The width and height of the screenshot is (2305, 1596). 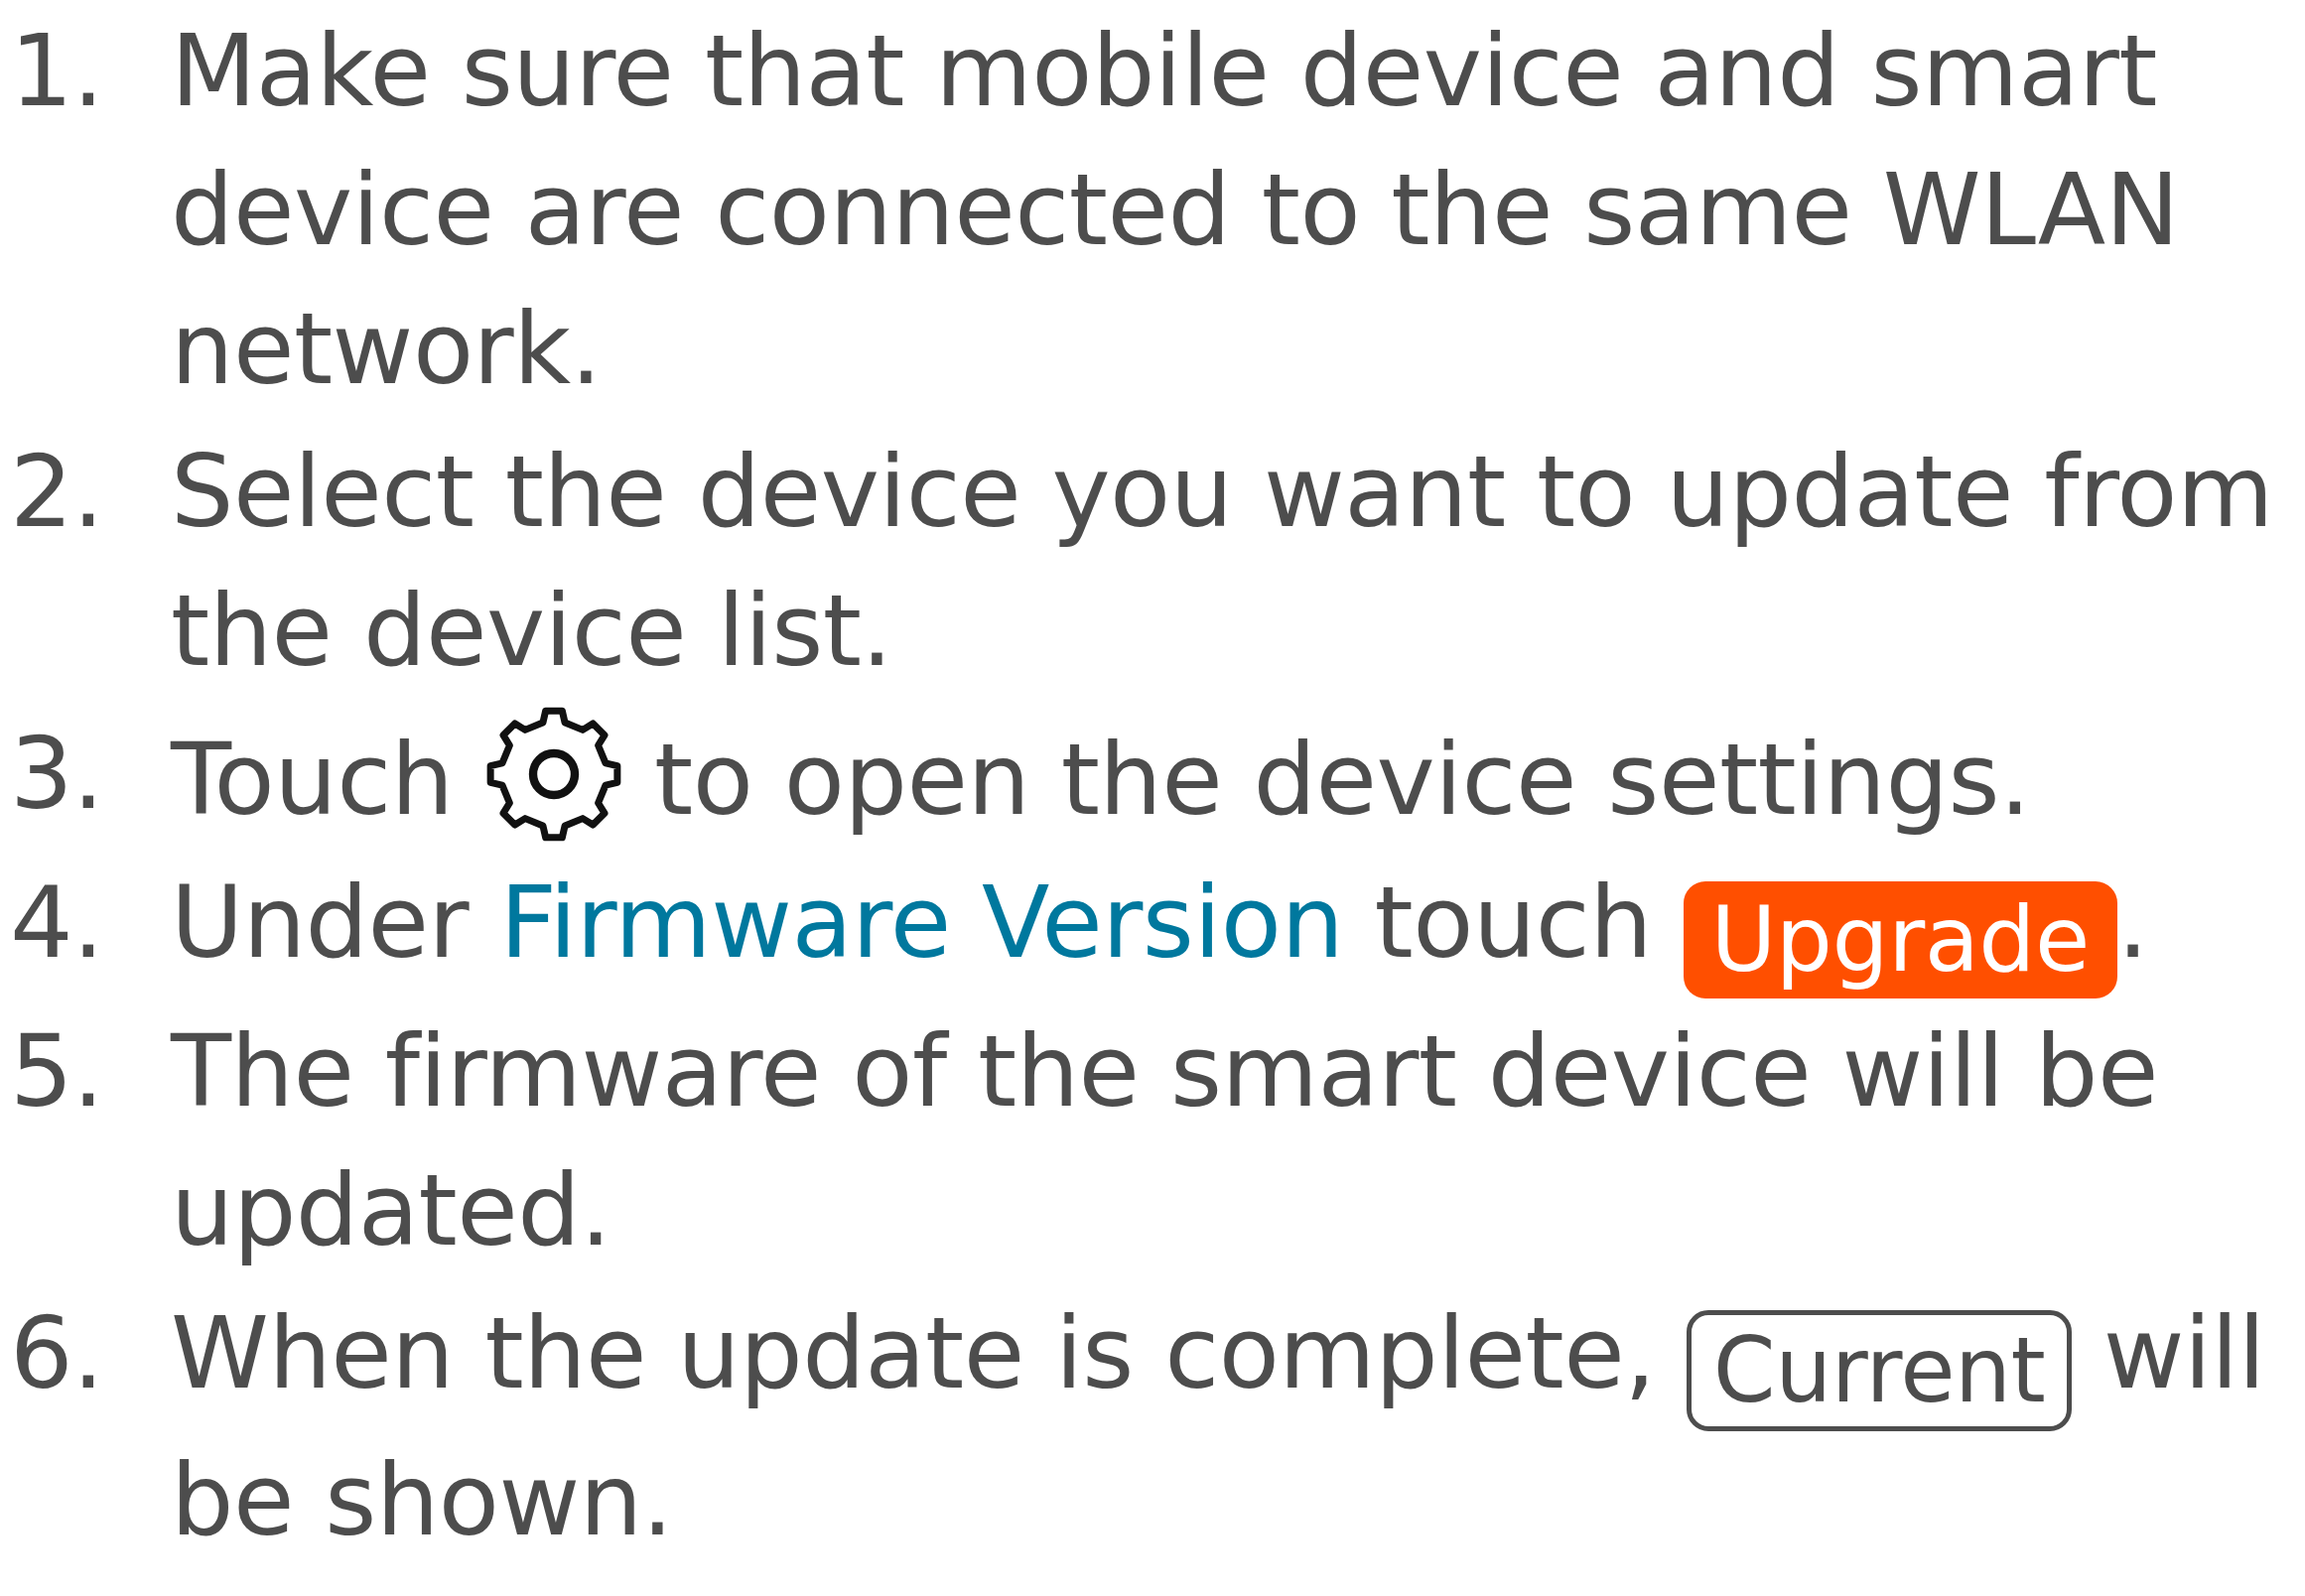 What do you see at coordinates (57, 492) in the screenshot?
I see `step-number: 2.` at bounding box center [57, 492].